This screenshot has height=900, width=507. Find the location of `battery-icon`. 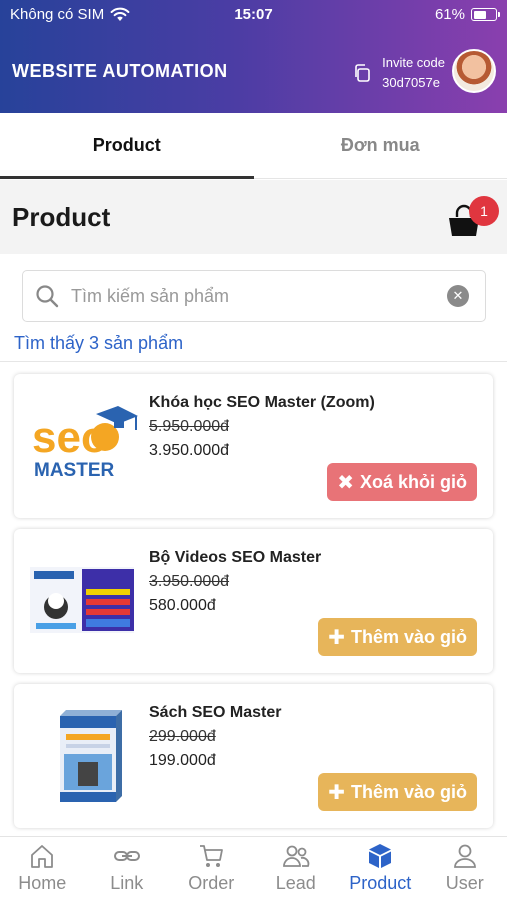

battery-icon is located at coordinates (485, 14).